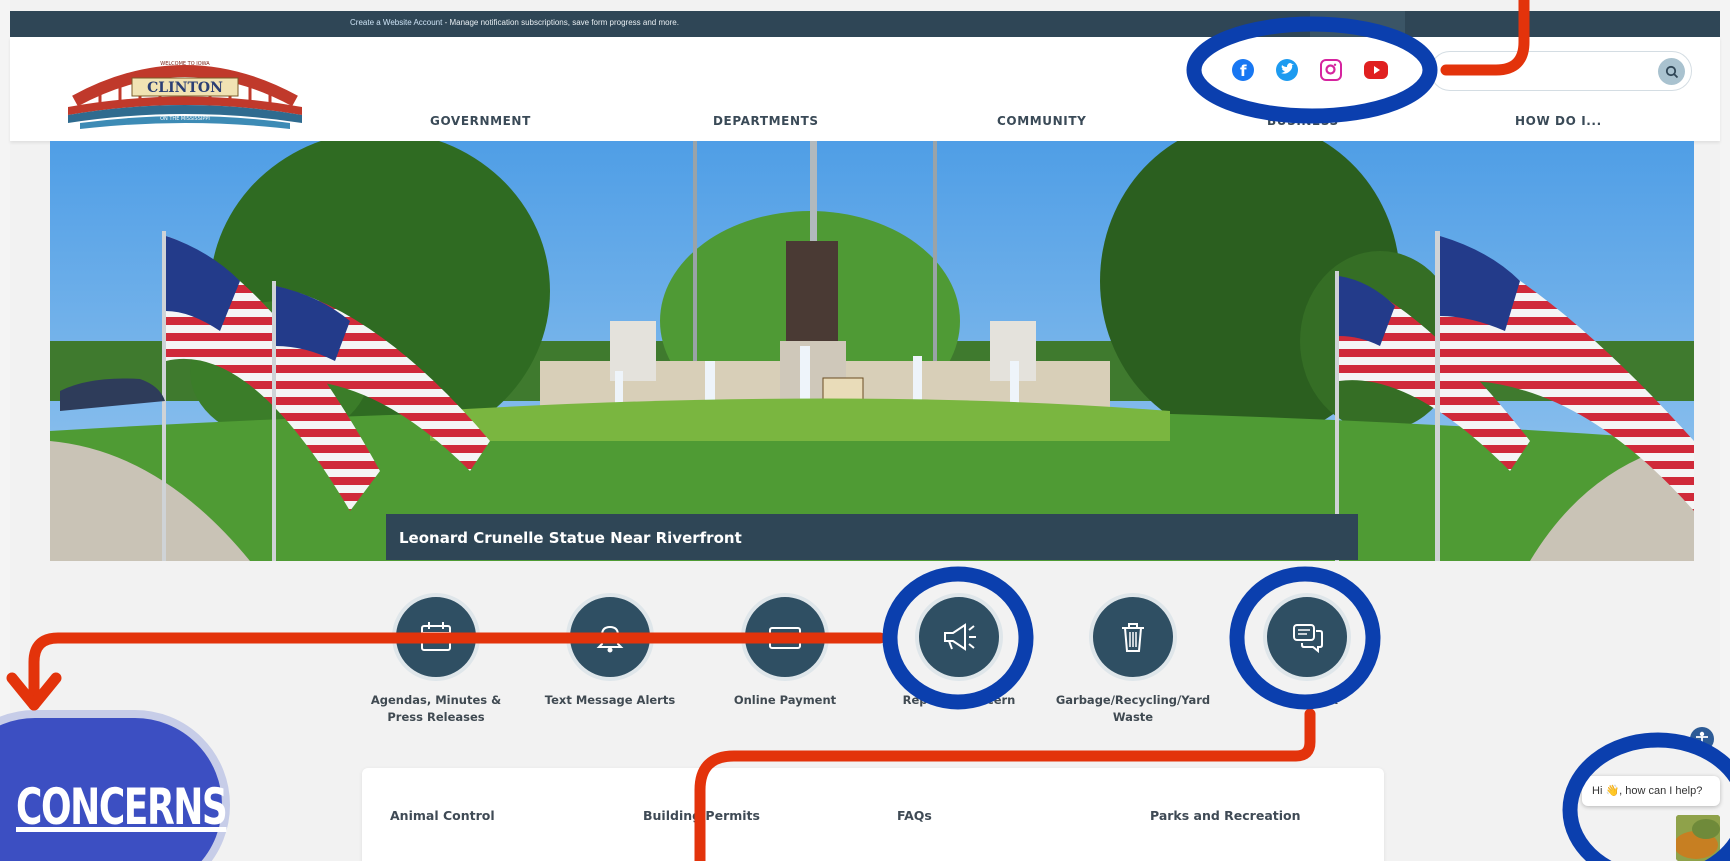 This screenshot has width=1730, height=861. What do you see at coordinates (785, 700) in the screenshot?
I see `quick-link-label: Online Payment` at bounding box center [785, 700].